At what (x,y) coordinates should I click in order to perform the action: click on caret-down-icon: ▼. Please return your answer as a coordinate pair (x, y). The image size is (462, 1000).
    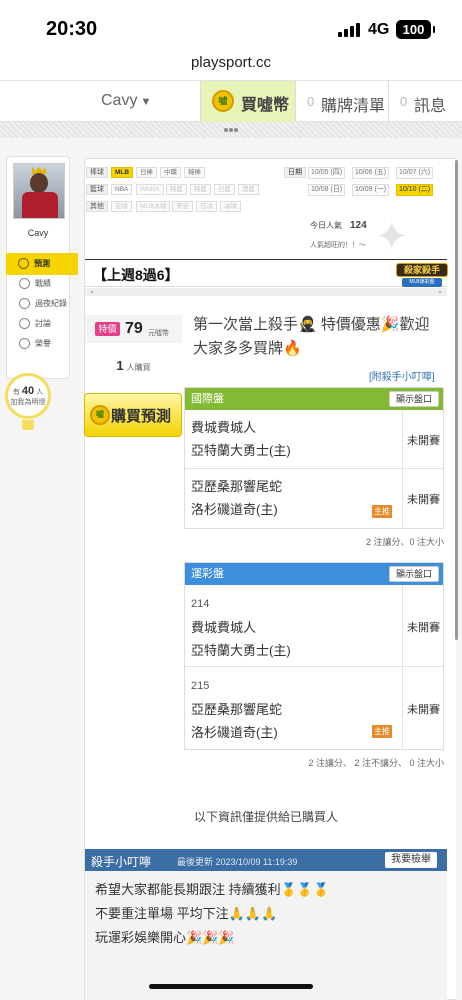
    Looking at the image, I should click on (146, 102).